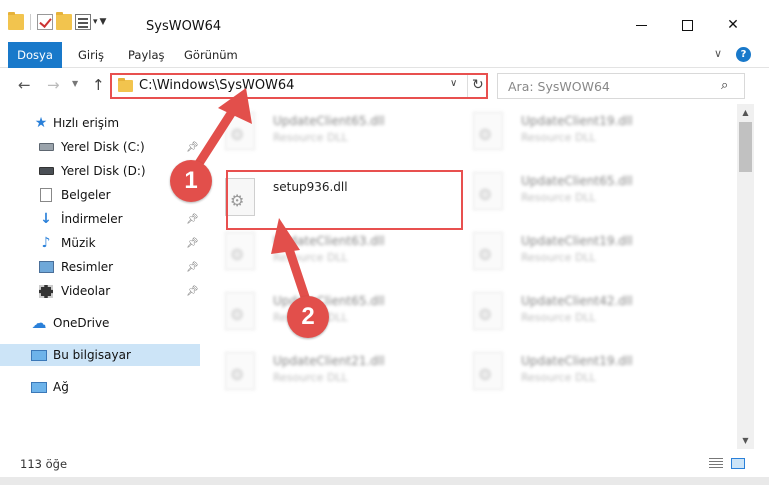 This screenshot has width=769, height=485. What do you see at coordinates (103, 147) in the screenshot?
I see `sidebar-item-label: Yerel Disk (C:)` at bounding box center [103, 147].